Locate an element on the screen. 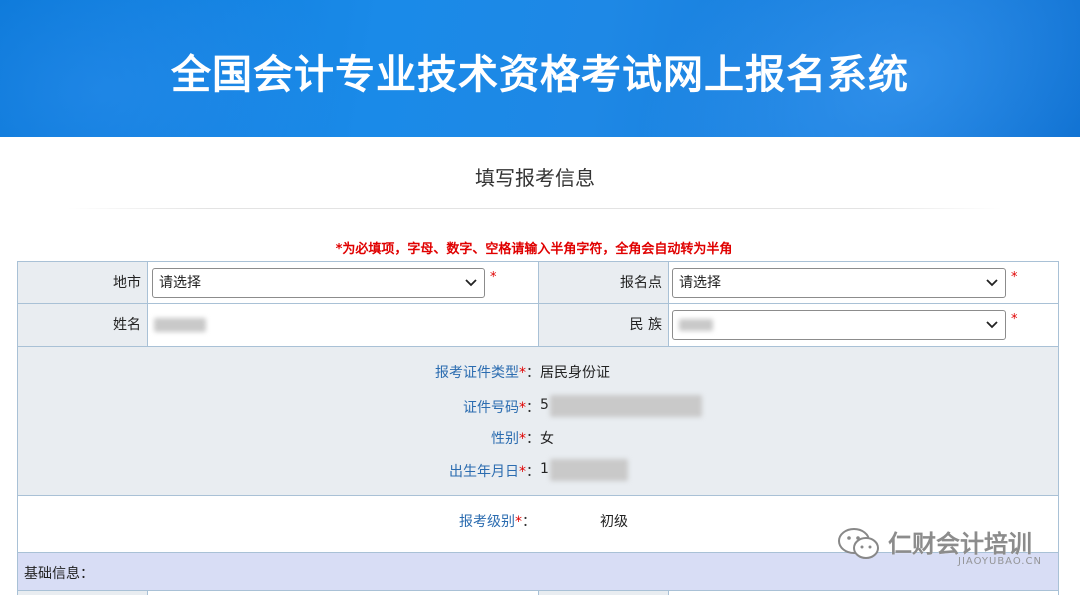 Image resolution: width=1080 pixels, height=595 pixels. form-row-personal: 姓名 民 族 * is located at coordinates (538, 324).